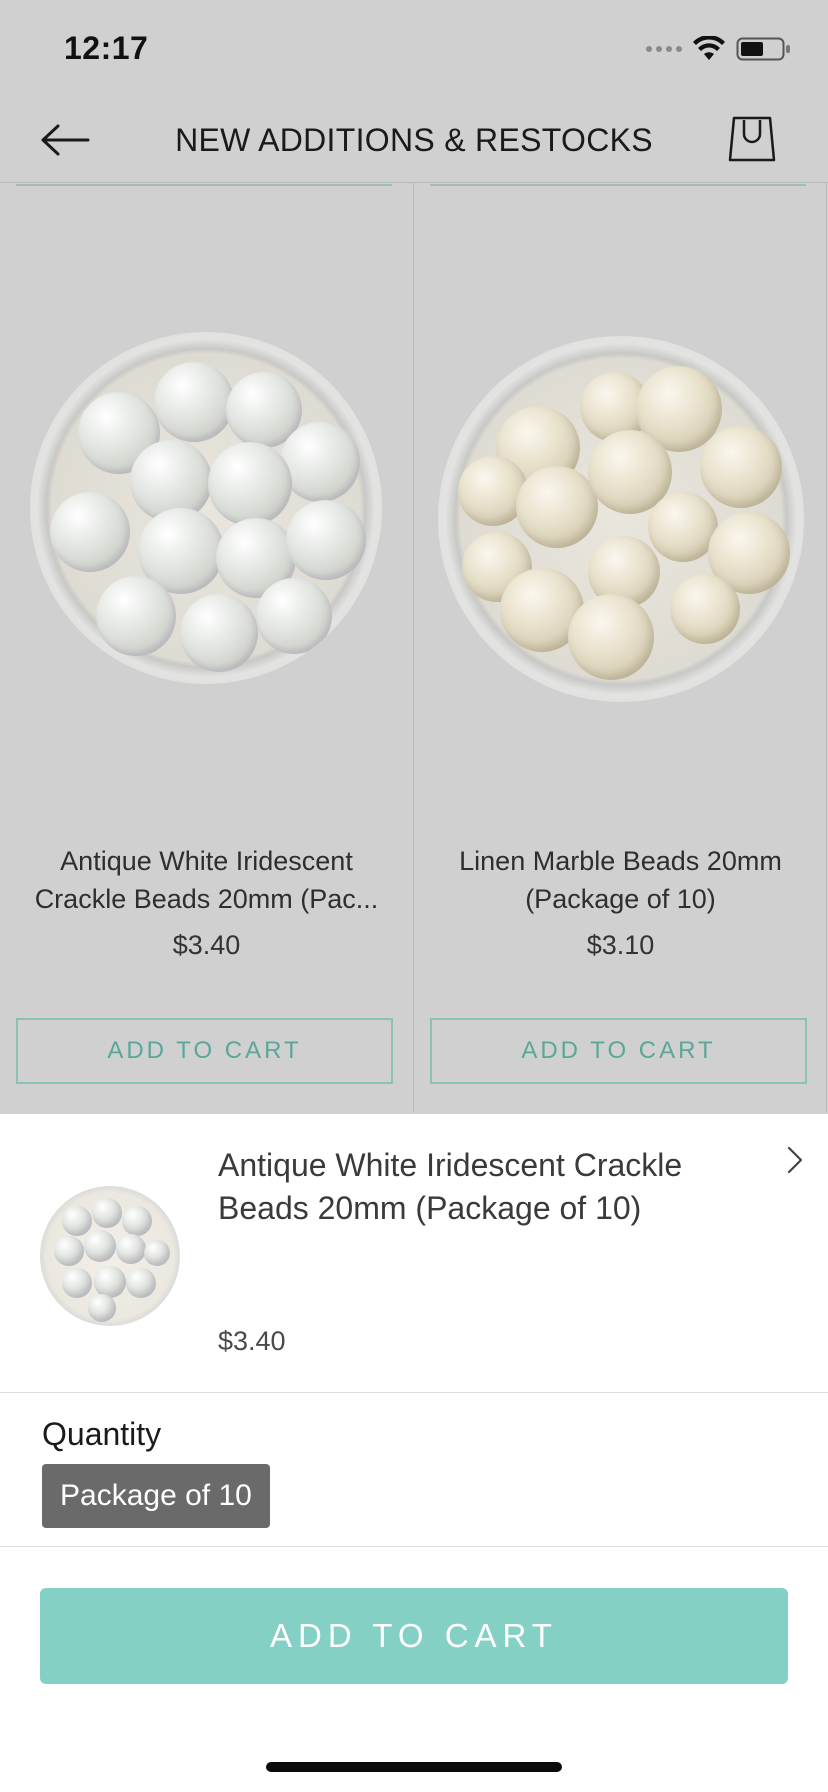 The image size is (828, 1792). Describe the element at coordinates (414, 1767) in the screenshot. I see `home-indicator` at that location.